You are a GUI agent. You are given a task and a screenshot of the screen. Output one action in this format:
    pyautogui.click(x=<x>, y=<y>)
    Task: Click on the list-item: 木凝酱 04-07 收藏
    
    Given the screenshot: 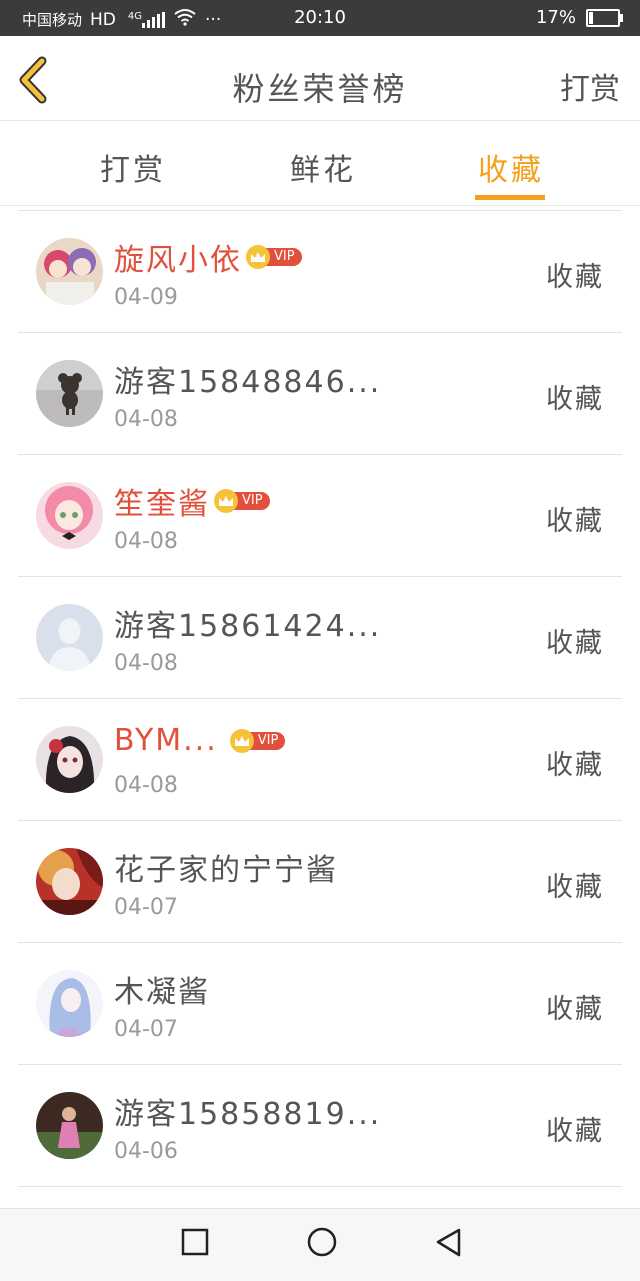 What is the action you would take?
    pyautogui.click(x=320, y=1003)
    